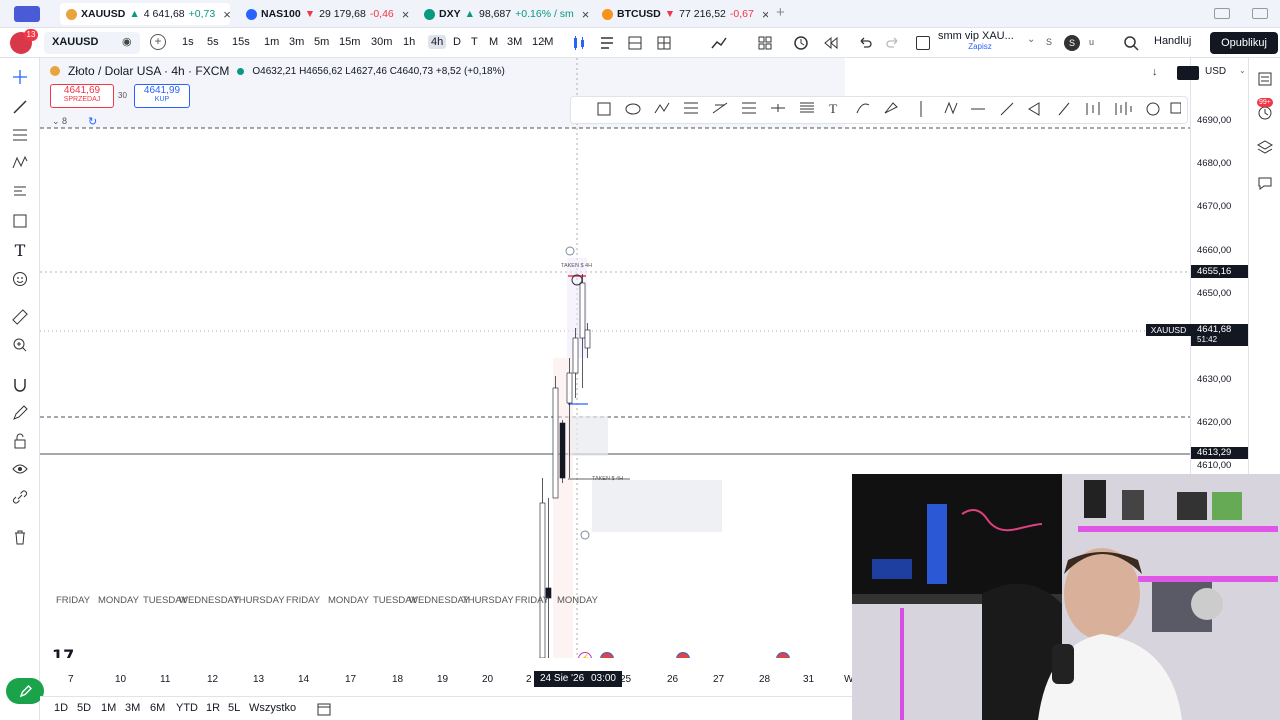 The height and width of the screenshot is (720, 1280). Describe the element at coordinates (20, 135) in the screenshot. I see `fib-icon` at that location.